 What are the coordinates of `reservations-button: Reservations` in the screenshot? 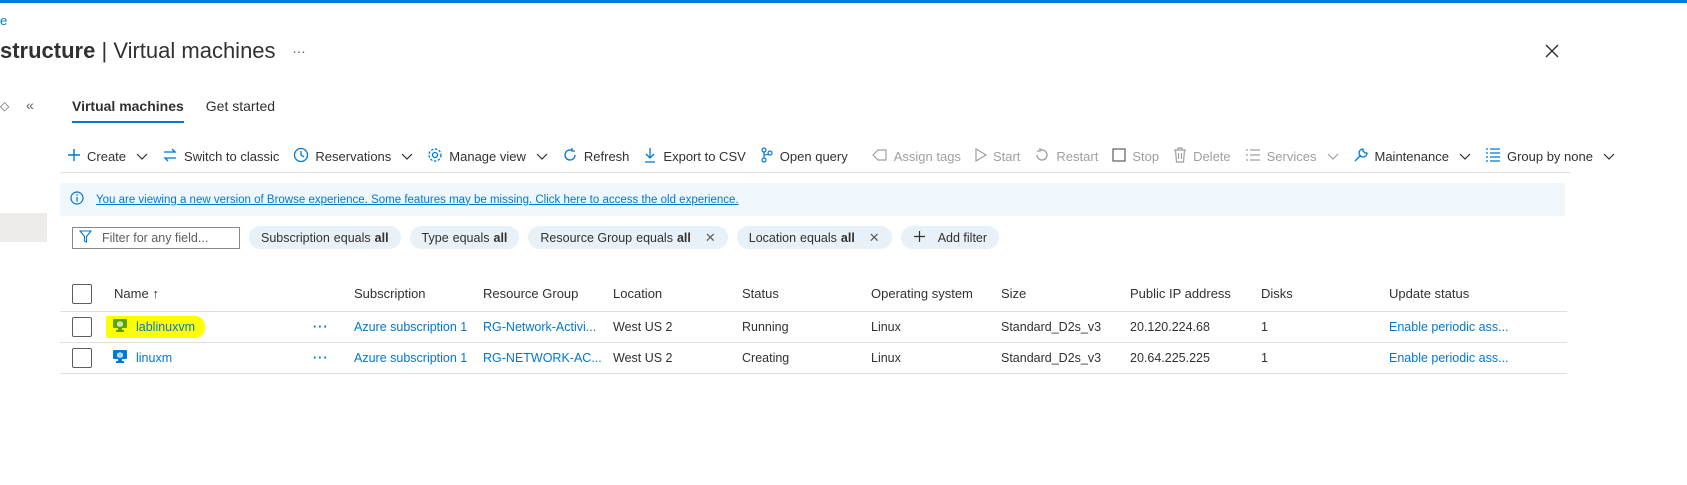 It's located at (353, 156).